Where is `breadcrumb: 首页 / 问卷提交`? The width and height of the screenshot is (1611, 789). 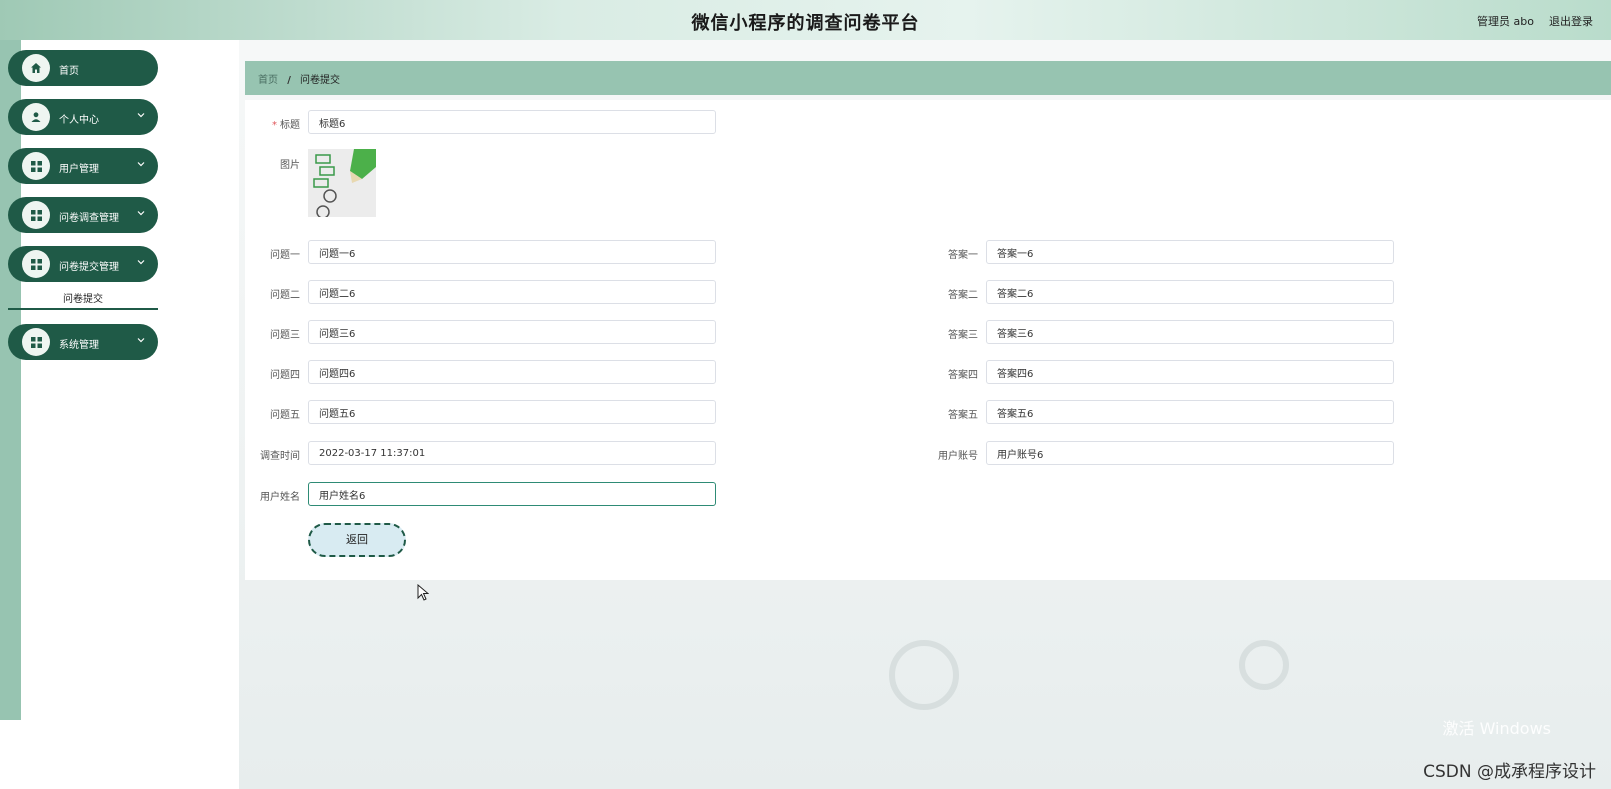
breadcrumb: 首页 / 问卷提交 is located at coordinates (928, 78).